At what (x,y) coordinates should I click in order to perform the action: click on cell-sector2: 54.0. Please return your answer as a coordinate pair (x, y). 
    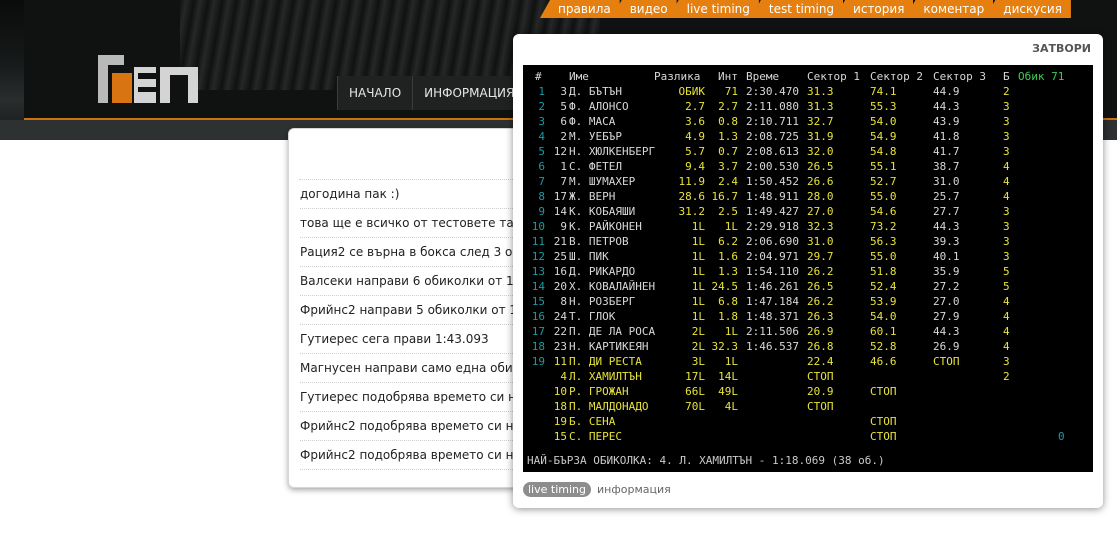
    Looking at the image, I should click on (883, 316).